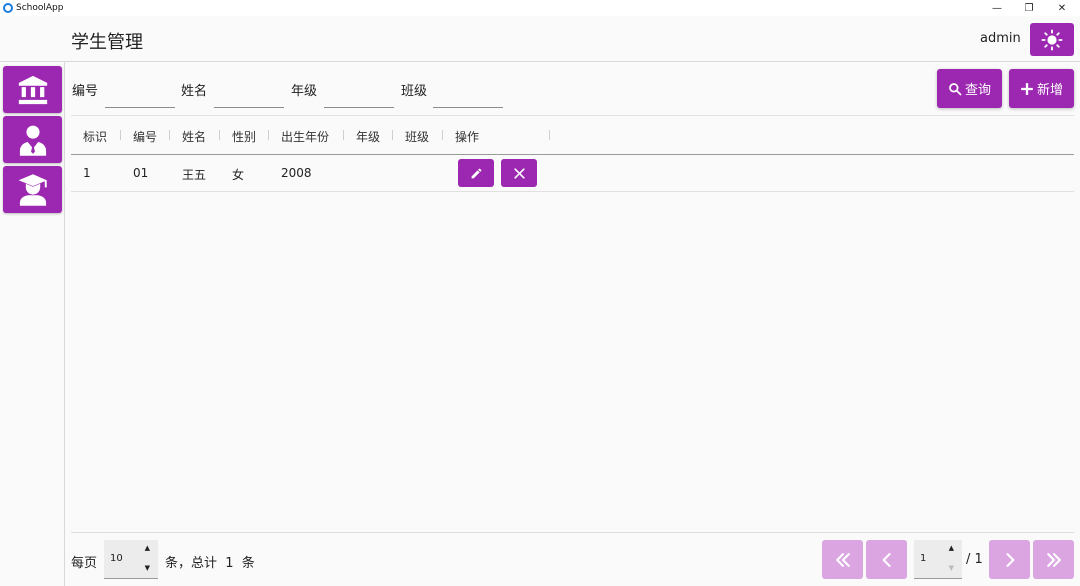  I want to click on footer-divider, so click(572, 532).